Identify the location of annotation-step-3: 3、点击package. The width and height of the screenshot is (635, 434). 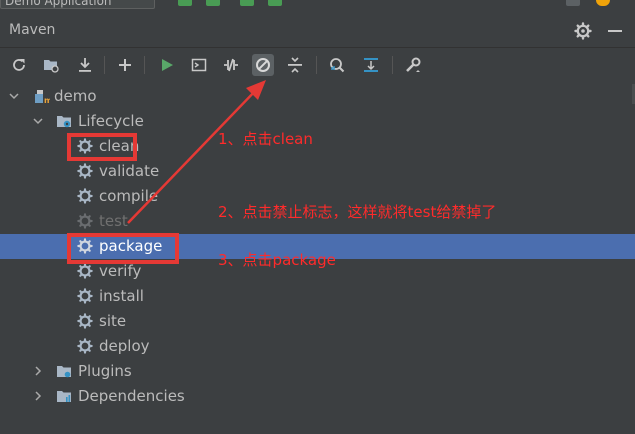
(277, 260).